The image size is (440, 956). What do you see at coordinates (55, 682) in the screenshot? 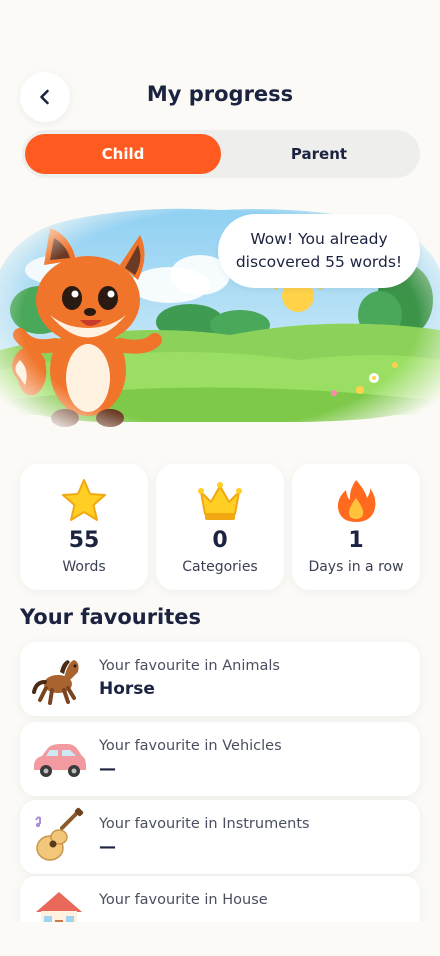
I see `horse-icon` at bounding box center [55, 682].